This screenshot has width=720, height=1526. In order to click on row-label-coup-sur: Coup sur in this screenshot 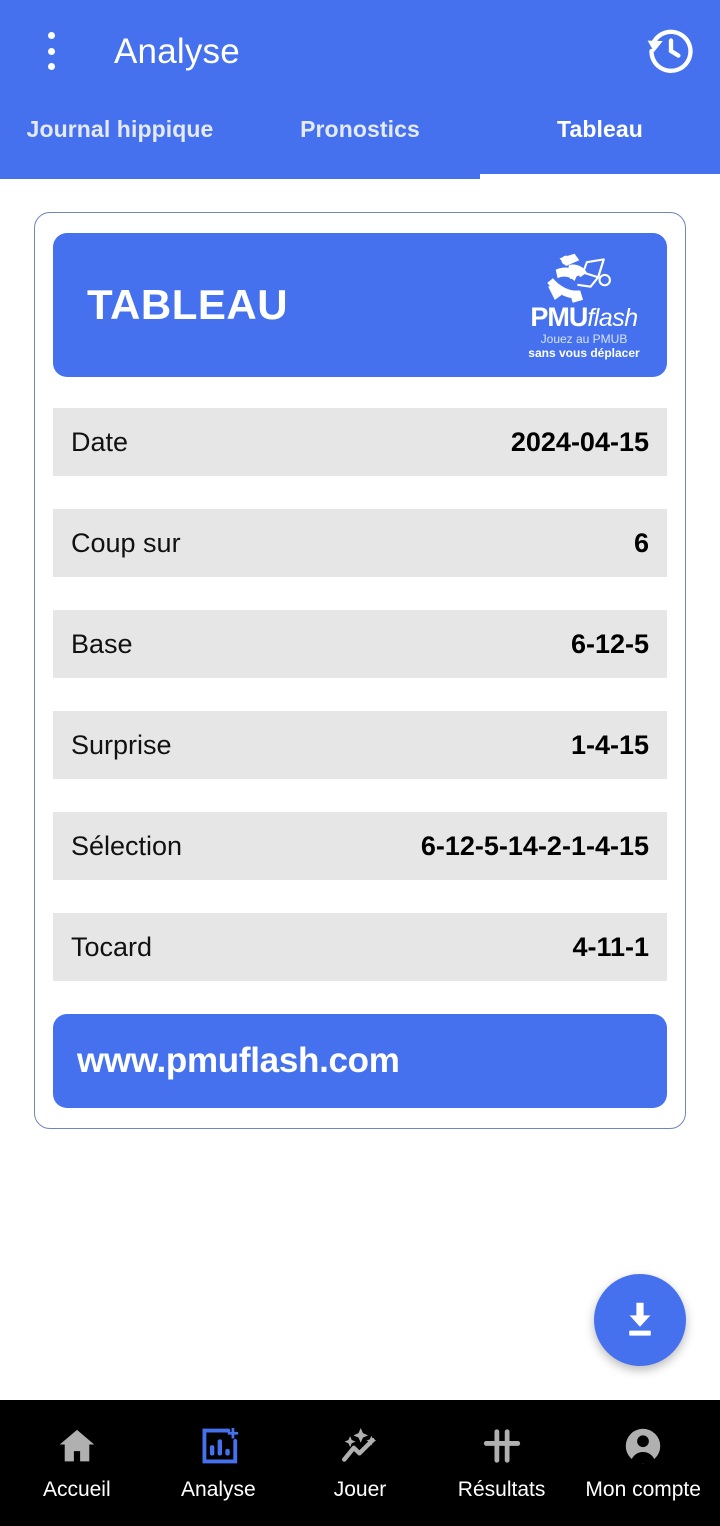, I will do `click(126, 542)`.